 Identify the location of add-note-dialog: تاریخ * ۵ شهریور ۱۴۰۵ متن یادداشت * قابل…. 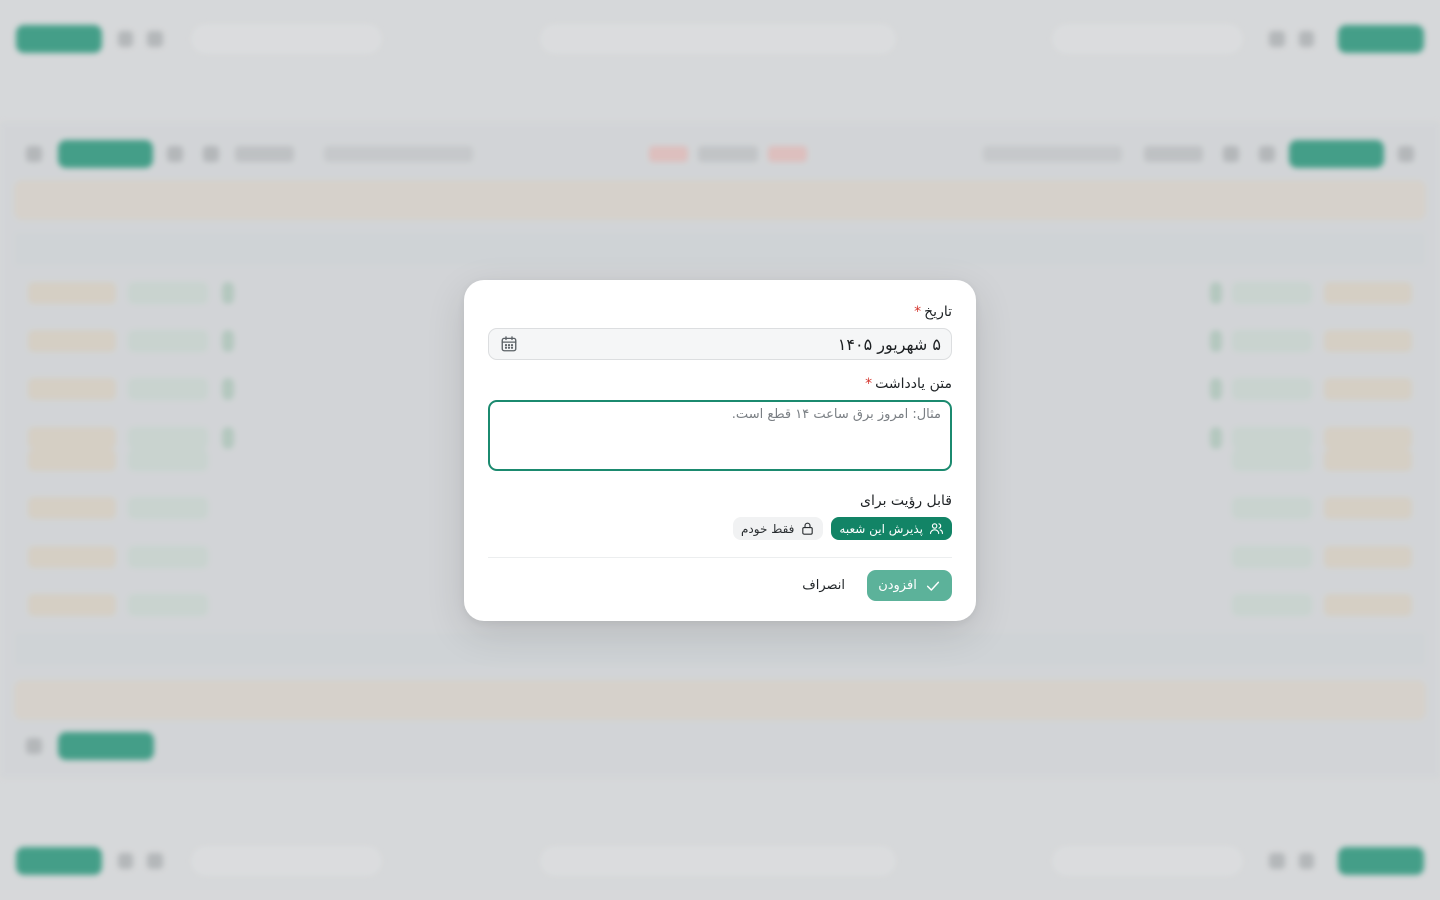
(720, 450).